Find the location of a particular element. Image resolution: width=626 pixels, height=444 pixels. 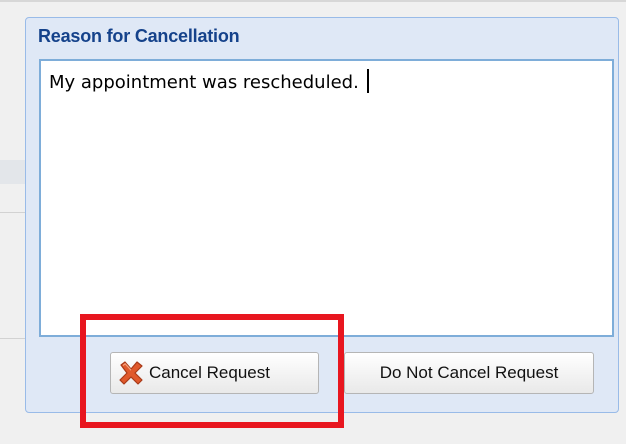

text-caret is located at coordinates (367, 81).